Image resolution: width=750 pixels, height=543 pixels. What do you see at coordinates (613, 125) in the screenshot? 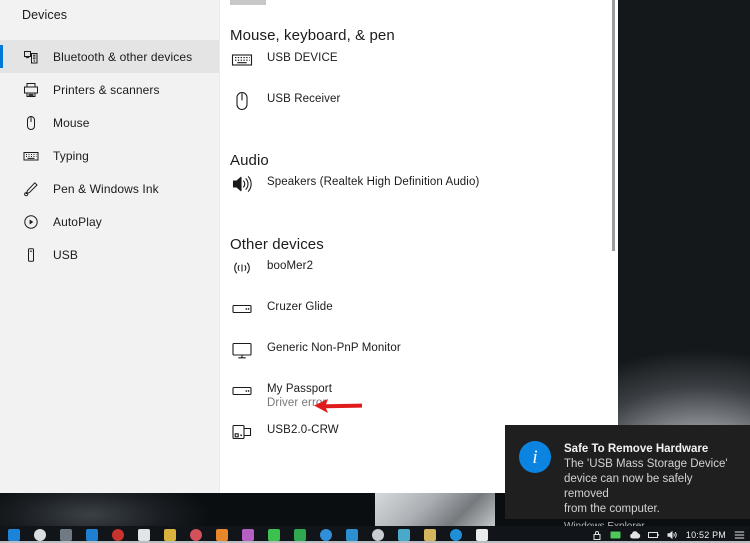
I see `scrollbar-thumb` at bounding box center [613, 125].